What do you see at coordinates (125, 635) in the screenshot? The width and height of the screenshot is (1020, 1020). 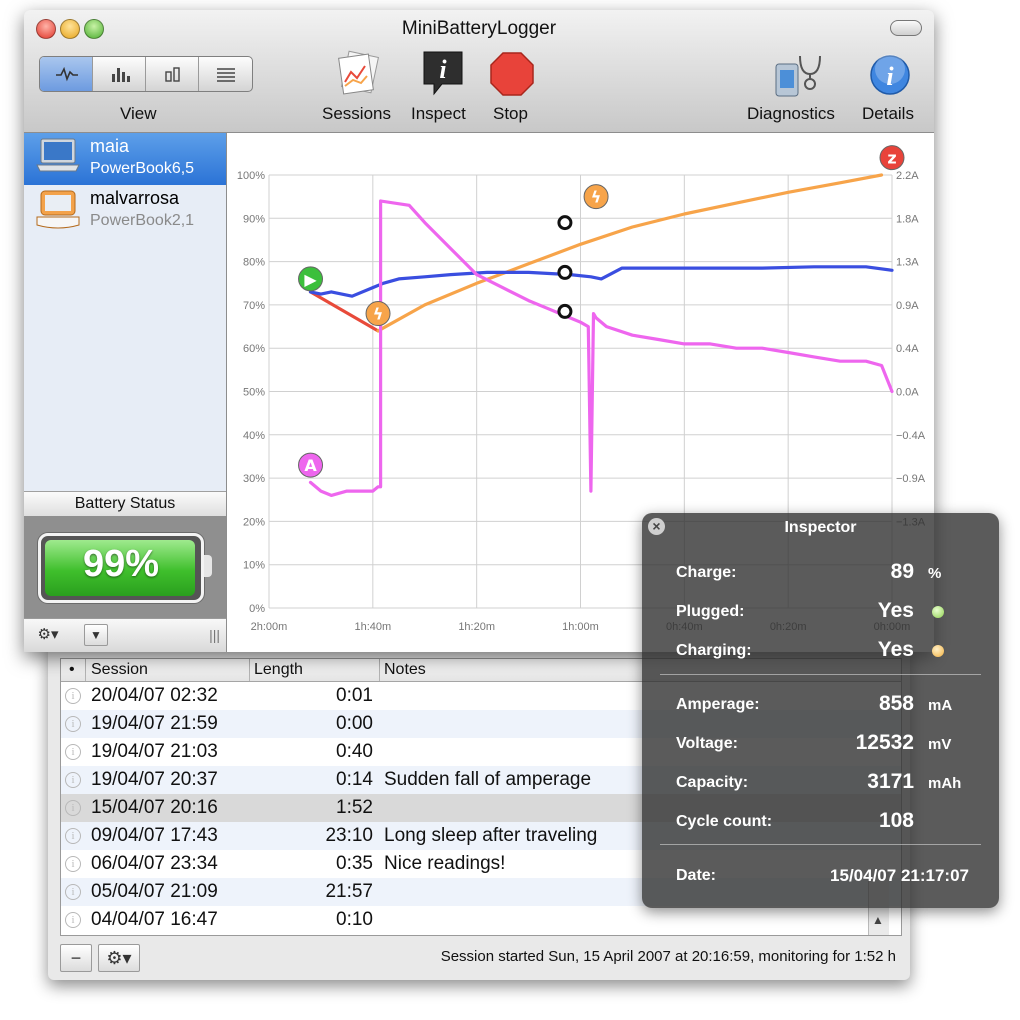 I see `sidebar-bottom-bar: ⚙▾ ▼ |||` at bounding box center [125, 635].